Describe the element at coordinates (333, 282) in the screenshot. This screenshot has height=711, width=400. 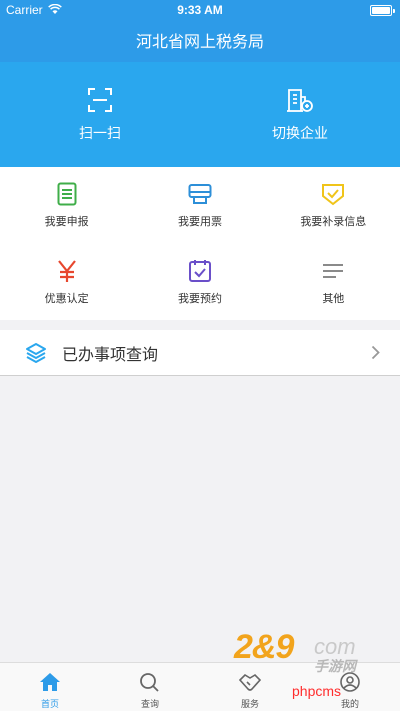
I see `other-button: 其他` at that location.